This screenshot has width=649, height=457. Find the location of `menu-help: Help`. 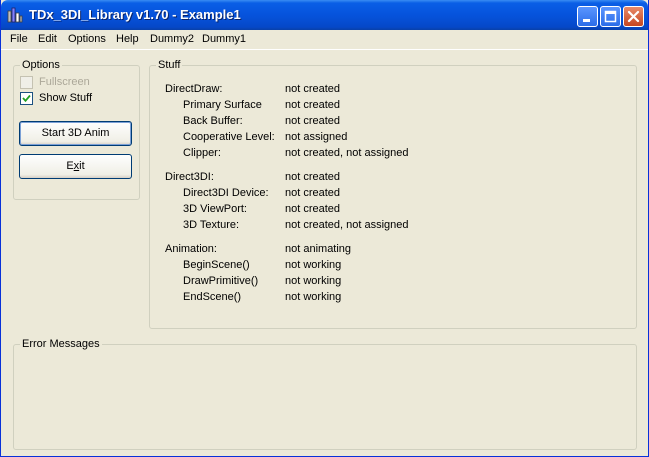

menu-help: Help is located at coordinates (127, 39).